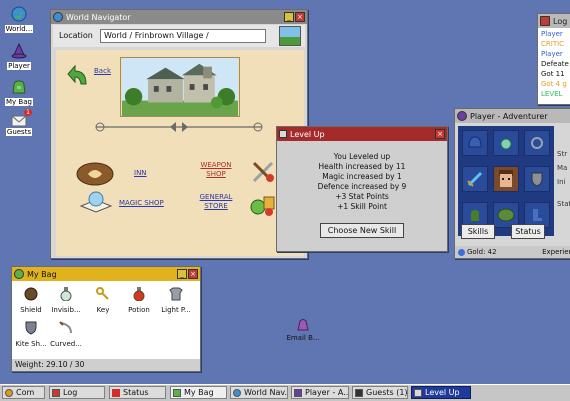 The width and height of the screenshot is (570, 401). I want to click on general-goods-icon, so click(263, 205).